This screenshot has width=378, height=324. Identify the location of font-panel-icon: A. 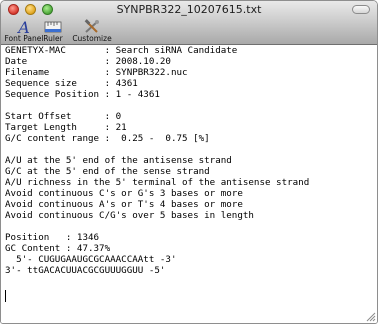
(23, 27).